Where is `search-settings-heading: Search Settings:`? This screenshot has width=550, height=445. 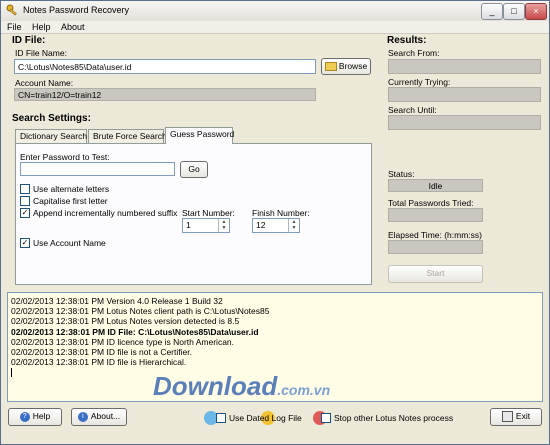 search-settings-heading: Search Settings: is located at coordinates (51, 118).